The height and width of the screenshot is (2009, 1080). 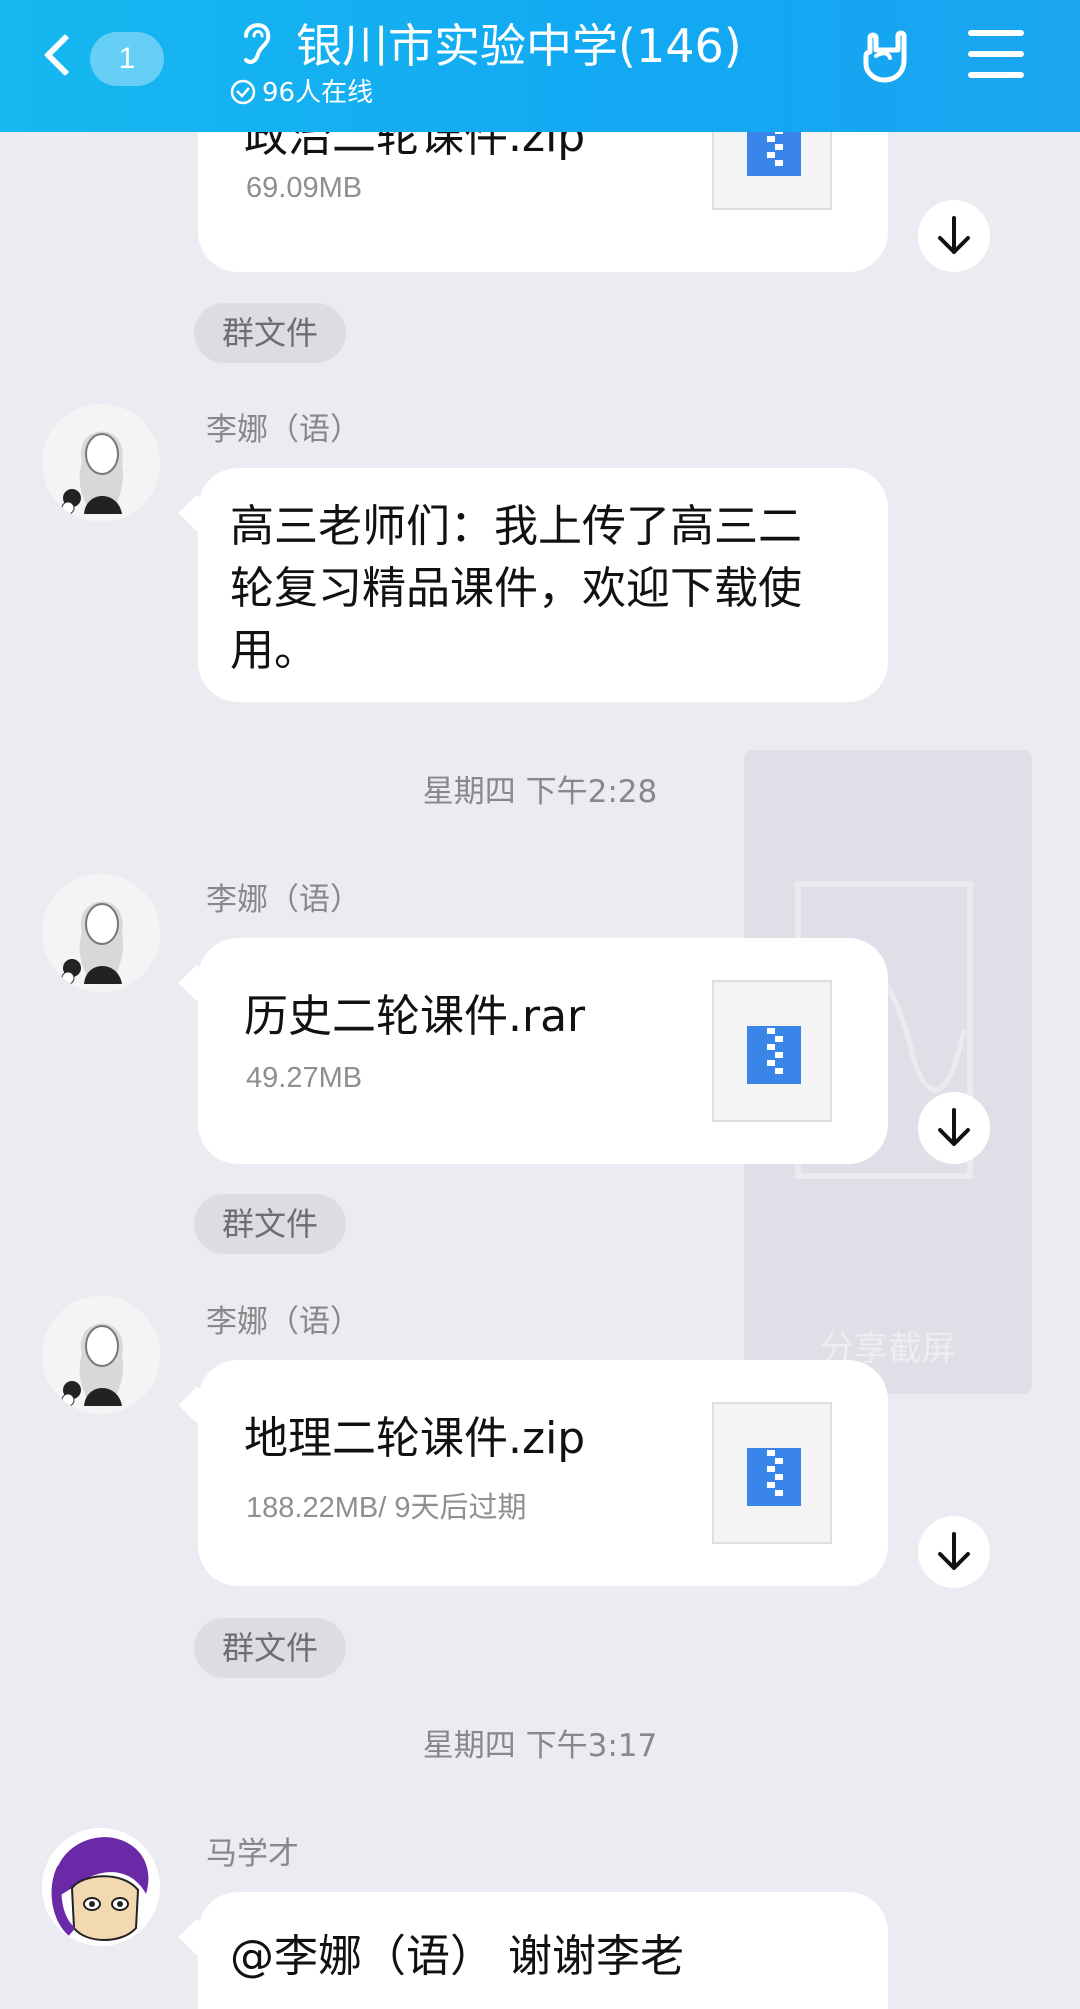 What do you see at coordinates (252, 1854) in the screenshot?
I see `sender-name: 马学才` at bounding box center [252, 1854].